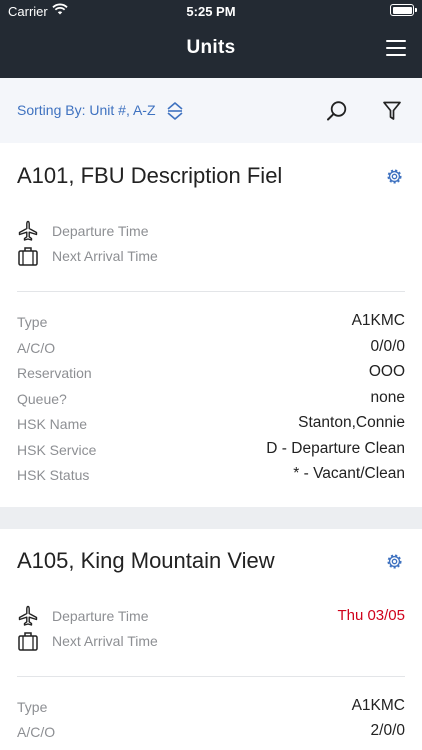  I want to click on page-title: Units, so click(211, 47).